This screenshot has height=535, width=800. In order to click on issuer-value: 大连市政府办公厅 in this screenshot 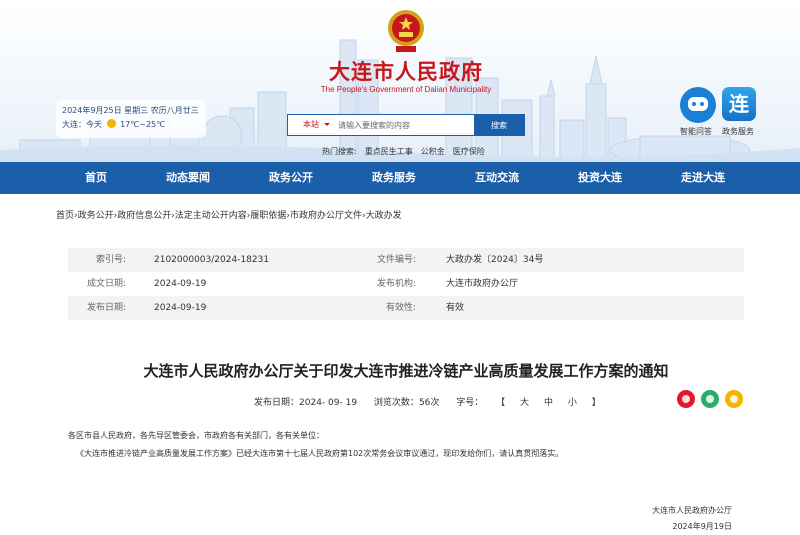, I will do `click(482, 284)`.